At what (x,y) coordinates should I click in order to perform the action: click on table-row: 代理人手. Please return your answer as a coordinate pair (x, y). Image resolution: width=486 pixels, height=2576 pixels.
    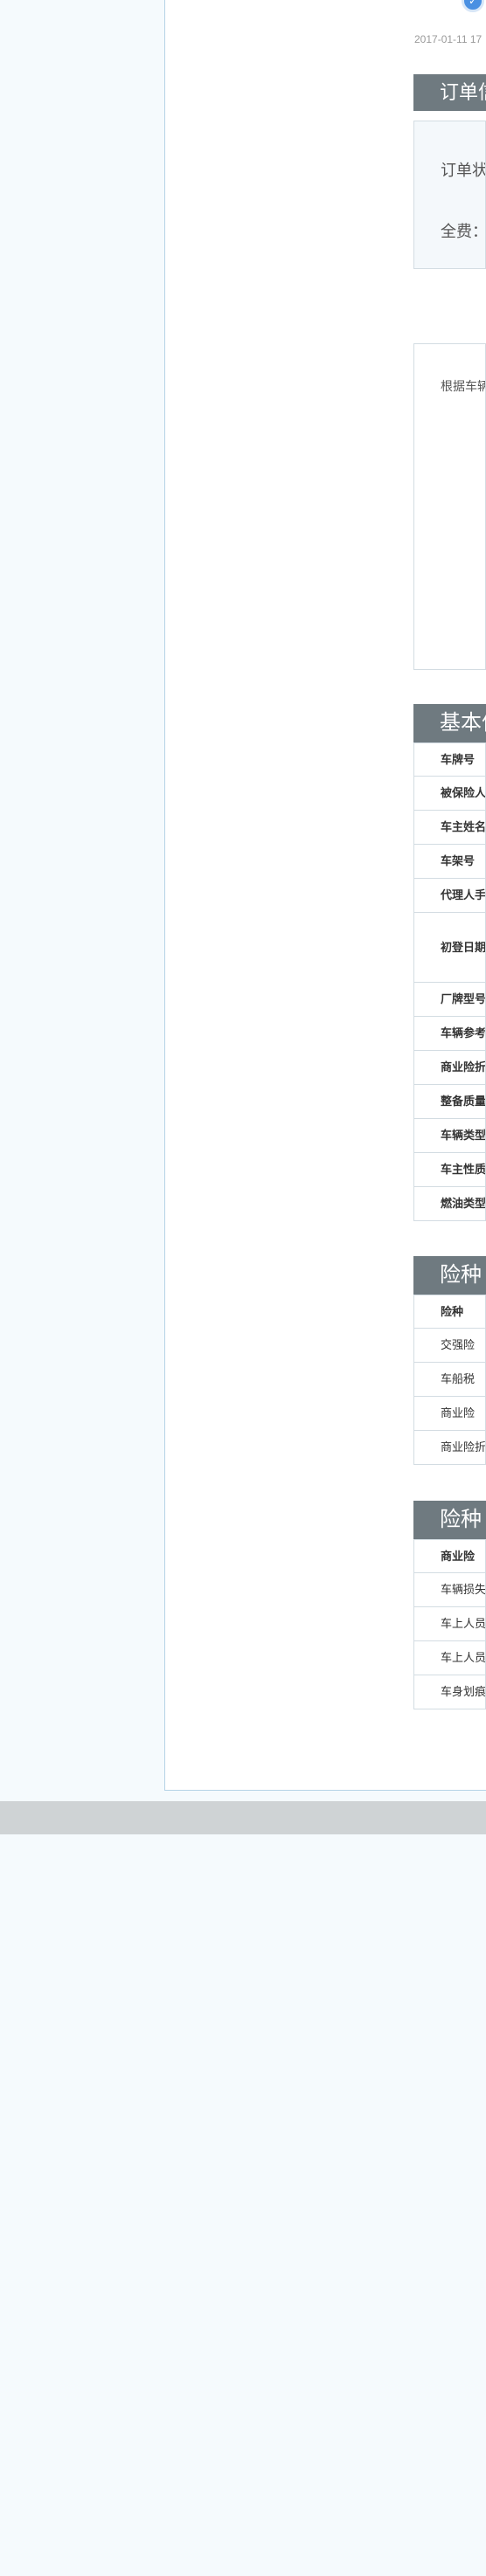
    Looking at the image, I should click on (449, 896).